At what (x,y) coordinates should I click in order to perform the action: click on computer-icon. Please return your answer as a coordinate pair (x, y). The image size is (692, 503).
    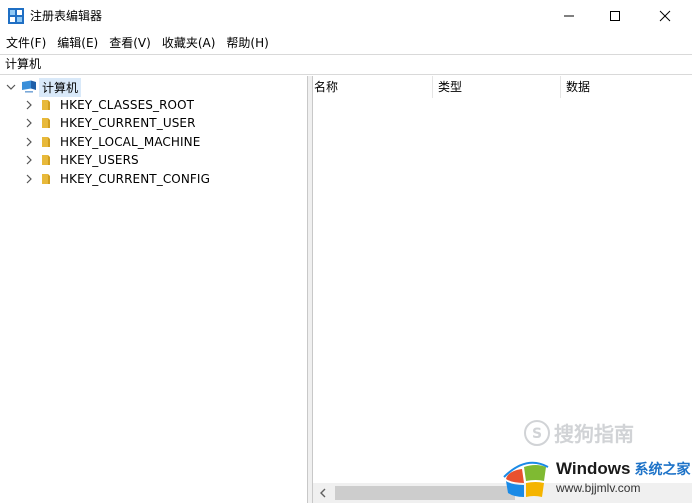
    Looking at the image, I should click on (29, 87).